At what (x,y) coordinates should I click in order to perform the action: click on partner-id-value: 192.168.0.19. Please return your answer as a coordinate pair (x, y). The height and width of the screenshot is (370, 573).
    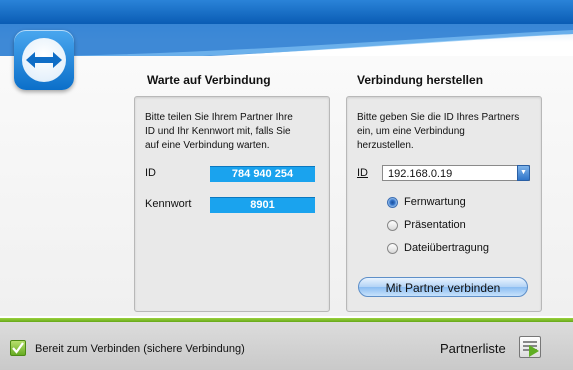
    Looking at the image, I should click on (420, 174).